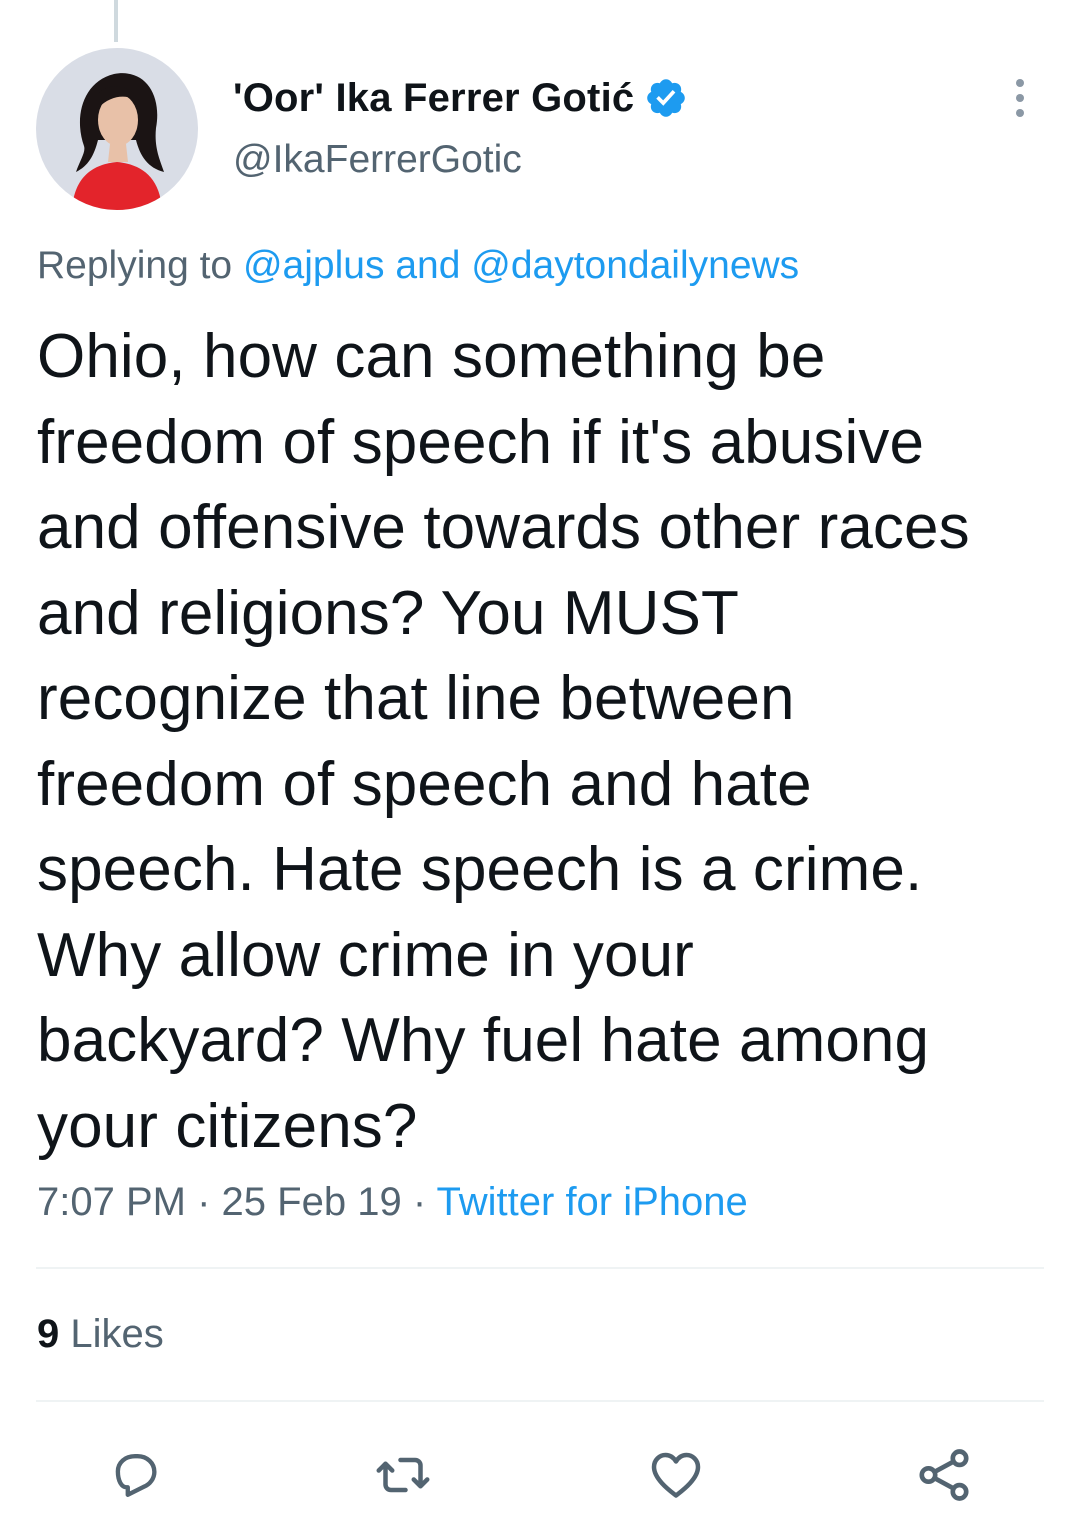  Describe the element at coordinates (427, 265) in the screenshot. I see `mention-conjunction: and` at that location.